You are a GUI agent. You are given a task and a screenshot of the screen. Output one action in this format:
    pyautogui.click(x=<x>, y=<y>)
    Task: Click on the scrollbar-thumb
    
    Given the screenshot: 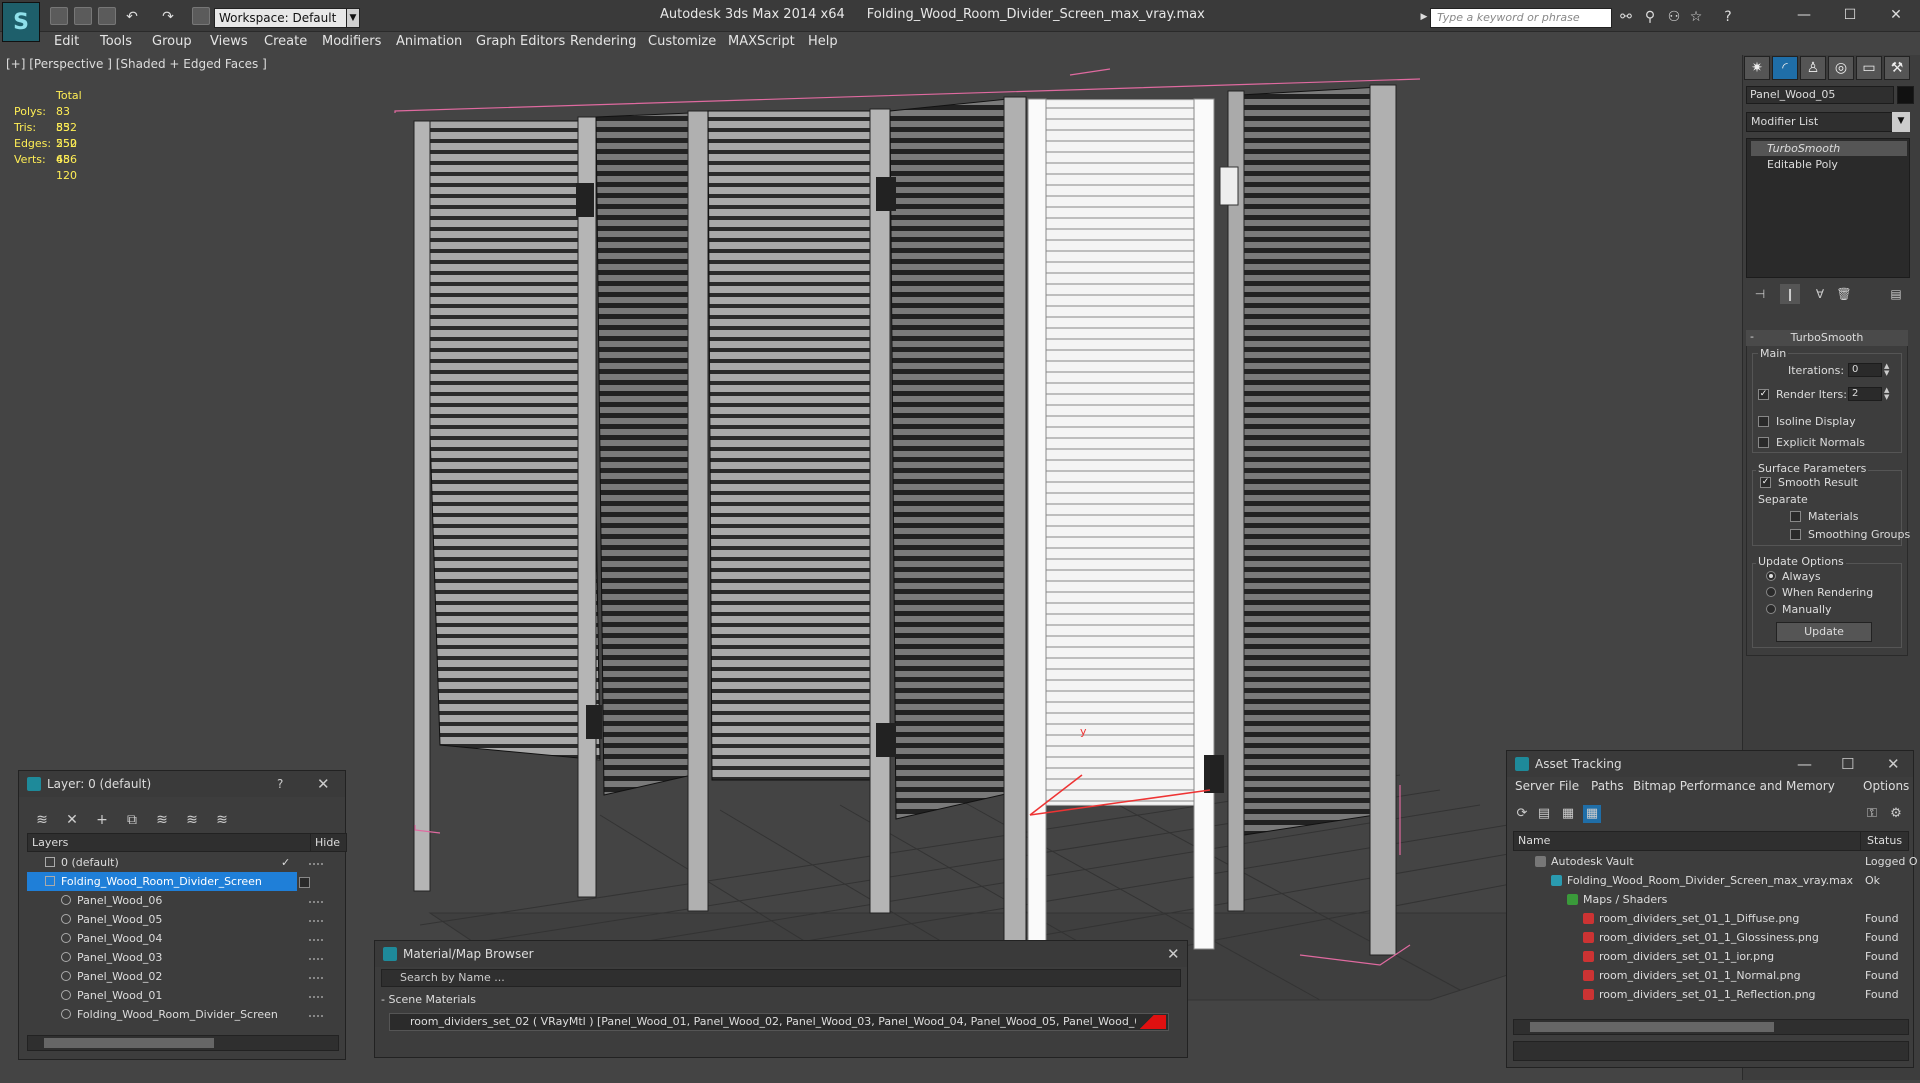 What is the action you would take?
    pyautogui.click(x=1652, y=1027)
    